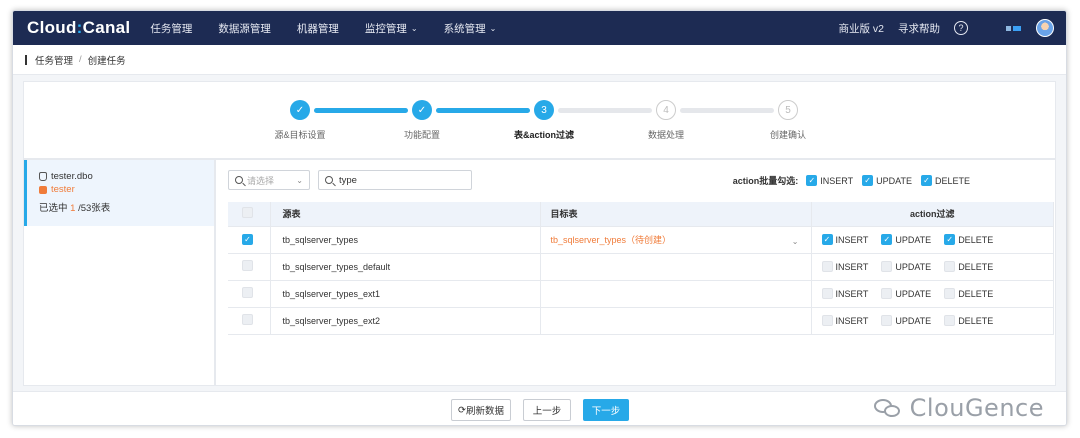 Image resolution: width=1080 pixels, height=438 pixels. What do you see at coordinates (788, 110) in the screenshot?
I see `step-5-indicator: 5` at bounding box center [788, 110].